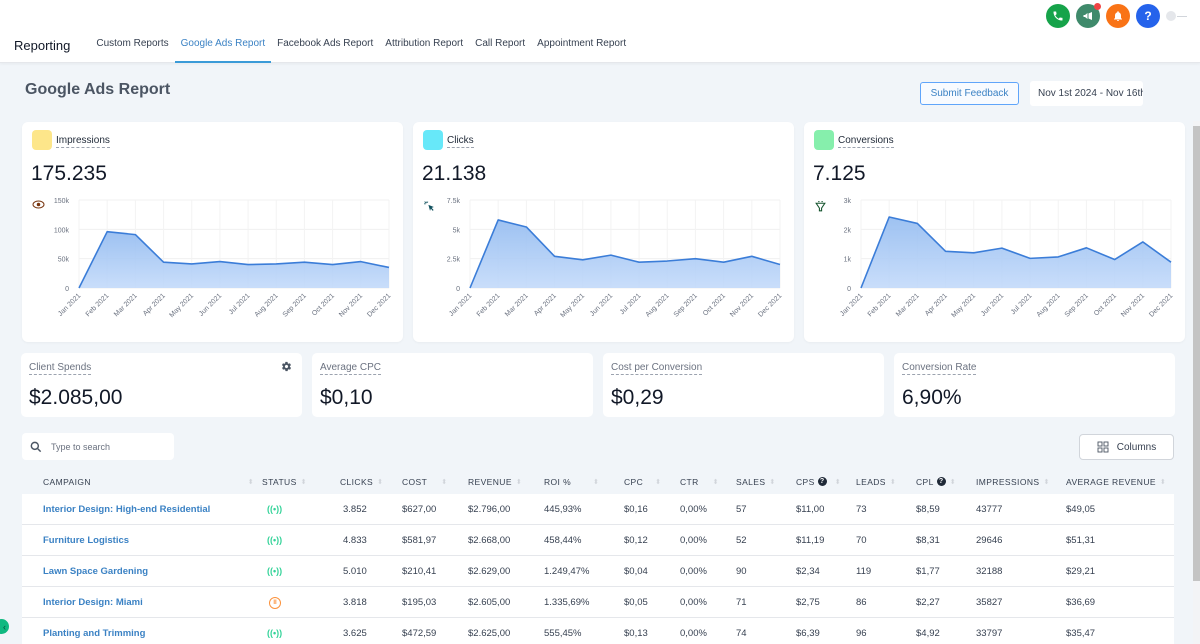 The image size is (1200, 644). What do you see at coordinates (708, 482) in the screenshot?
I see `col-ctr: CTR ⬍` at bounding box center [708, 482].